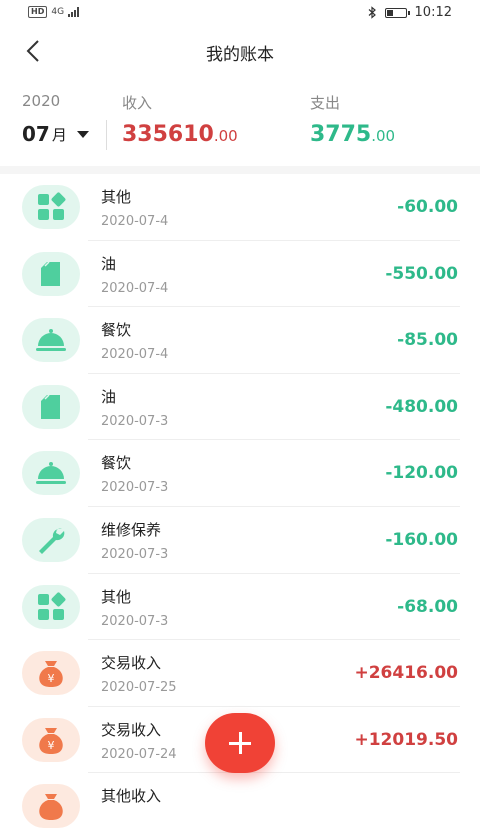 This screenshot has width=480, height=840. What do you see at coordinates (406, 673) in the screenshot?
I see `record-amount: +26416.00` at bounding box center [406, 673].